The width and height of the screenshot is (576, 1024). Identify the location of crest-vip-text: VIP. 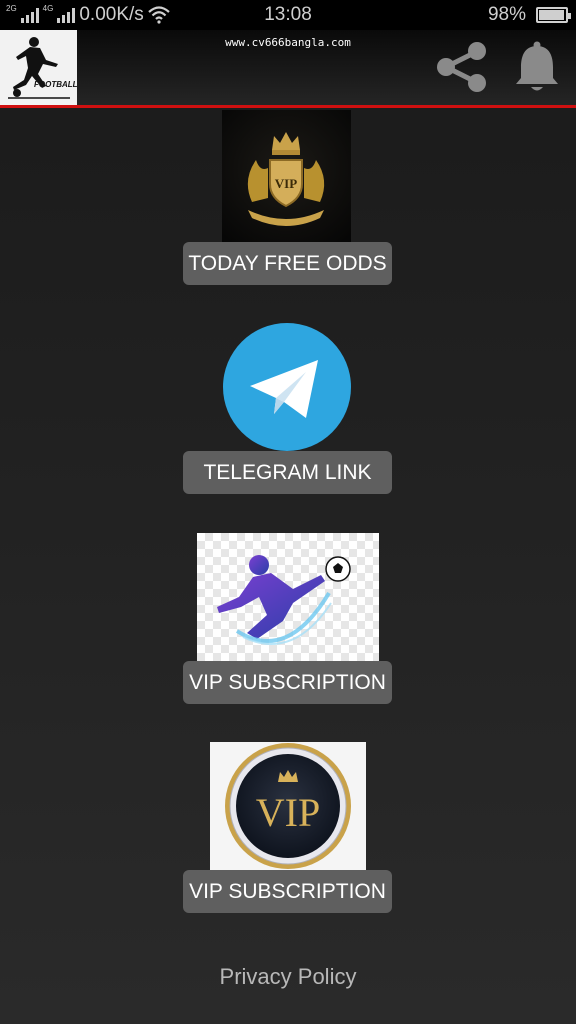
(286, 183).